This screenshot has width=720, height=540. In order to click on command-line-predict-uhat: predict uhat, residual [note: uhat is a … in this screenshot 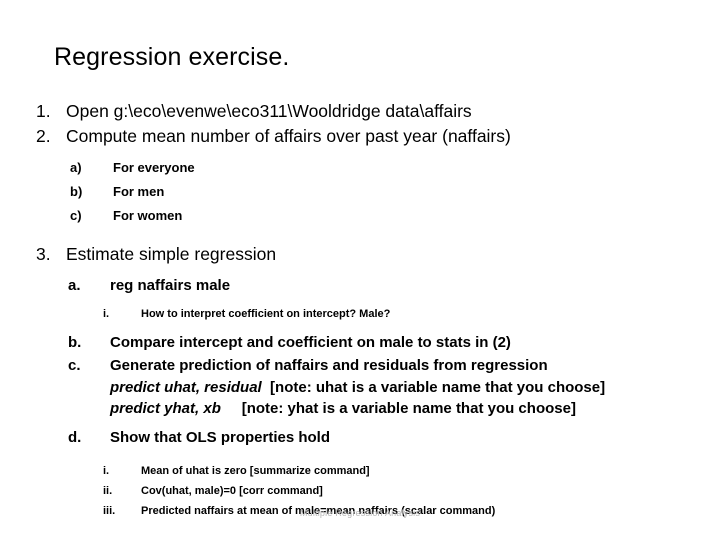, I will do `click(360, 387)`.